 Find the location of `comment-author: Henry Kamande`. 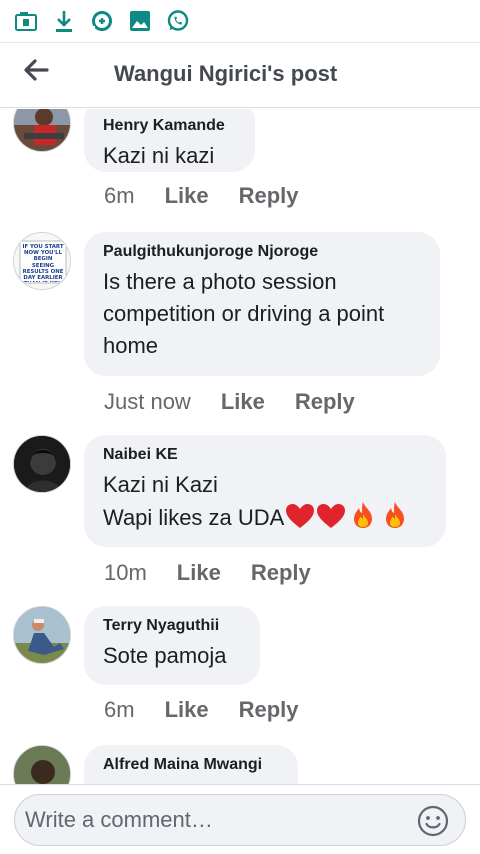

comment-author: Henry Kamande is located at coordinates (169, 126).